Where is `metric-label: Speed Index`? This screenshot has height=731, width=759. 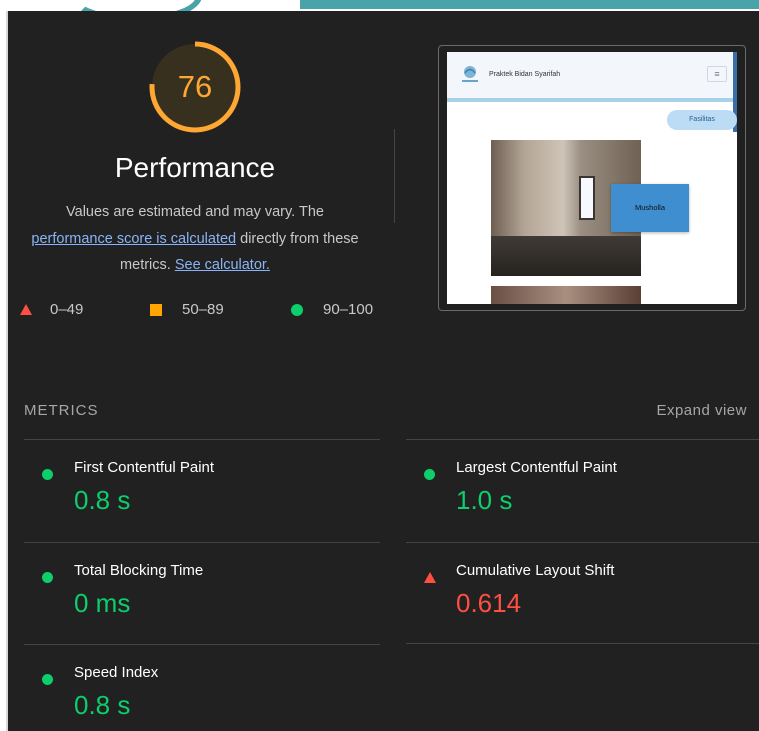
metric-label: Speed Index is located at coordinates (116, 672).